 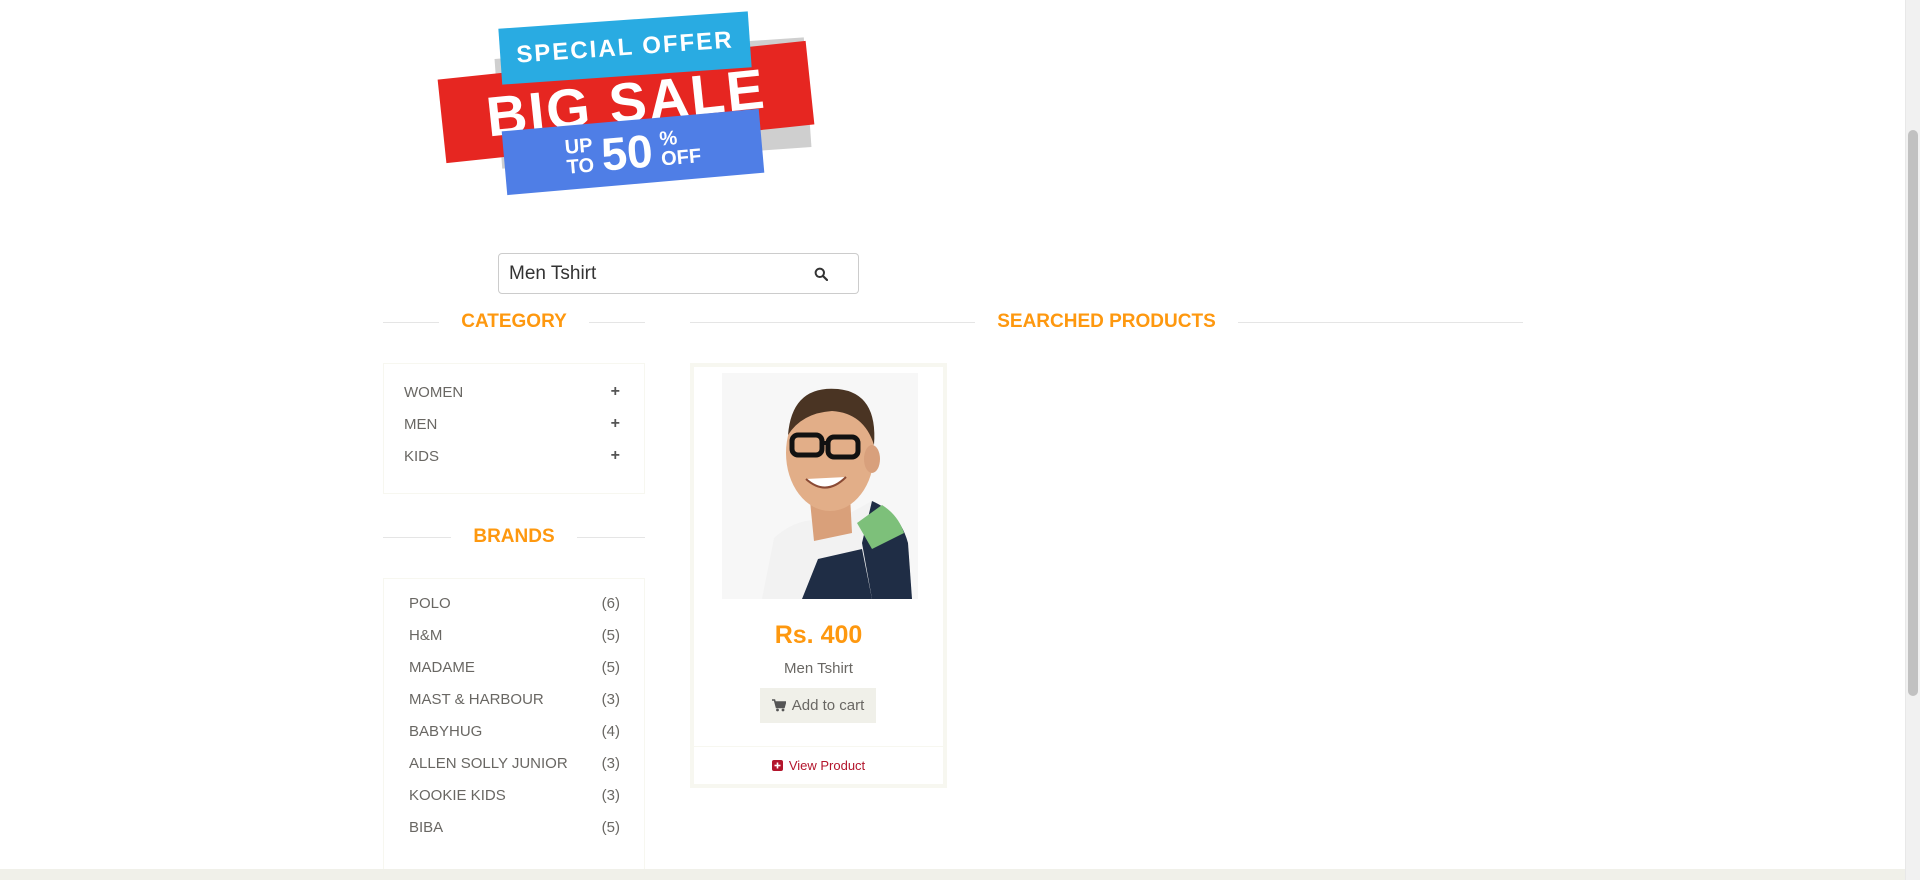 I want to click on category-panel: WOMEN + MEN + KIDS +, so click(x=514, y=428).